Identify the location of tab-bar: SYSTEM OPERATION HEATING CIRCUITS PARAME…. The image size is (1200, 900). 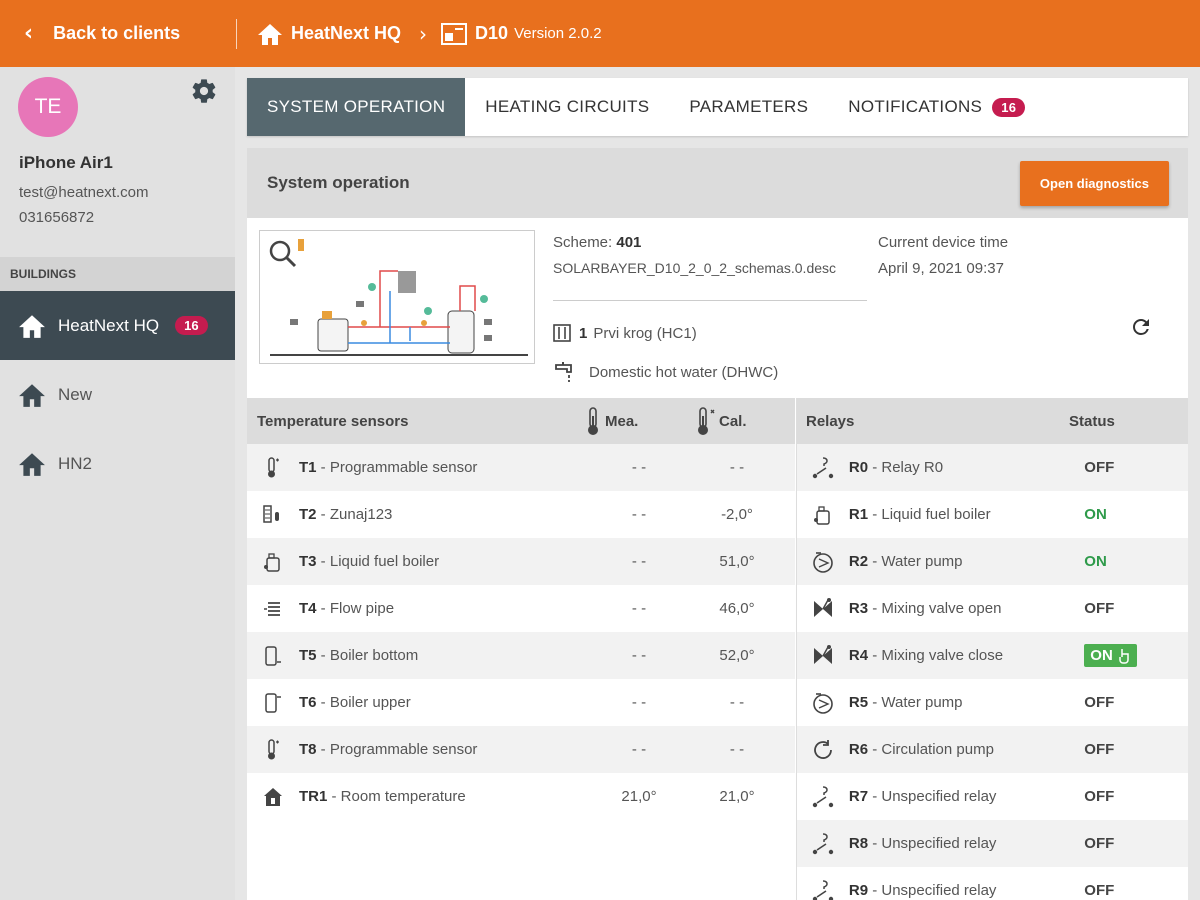
(717, 107).